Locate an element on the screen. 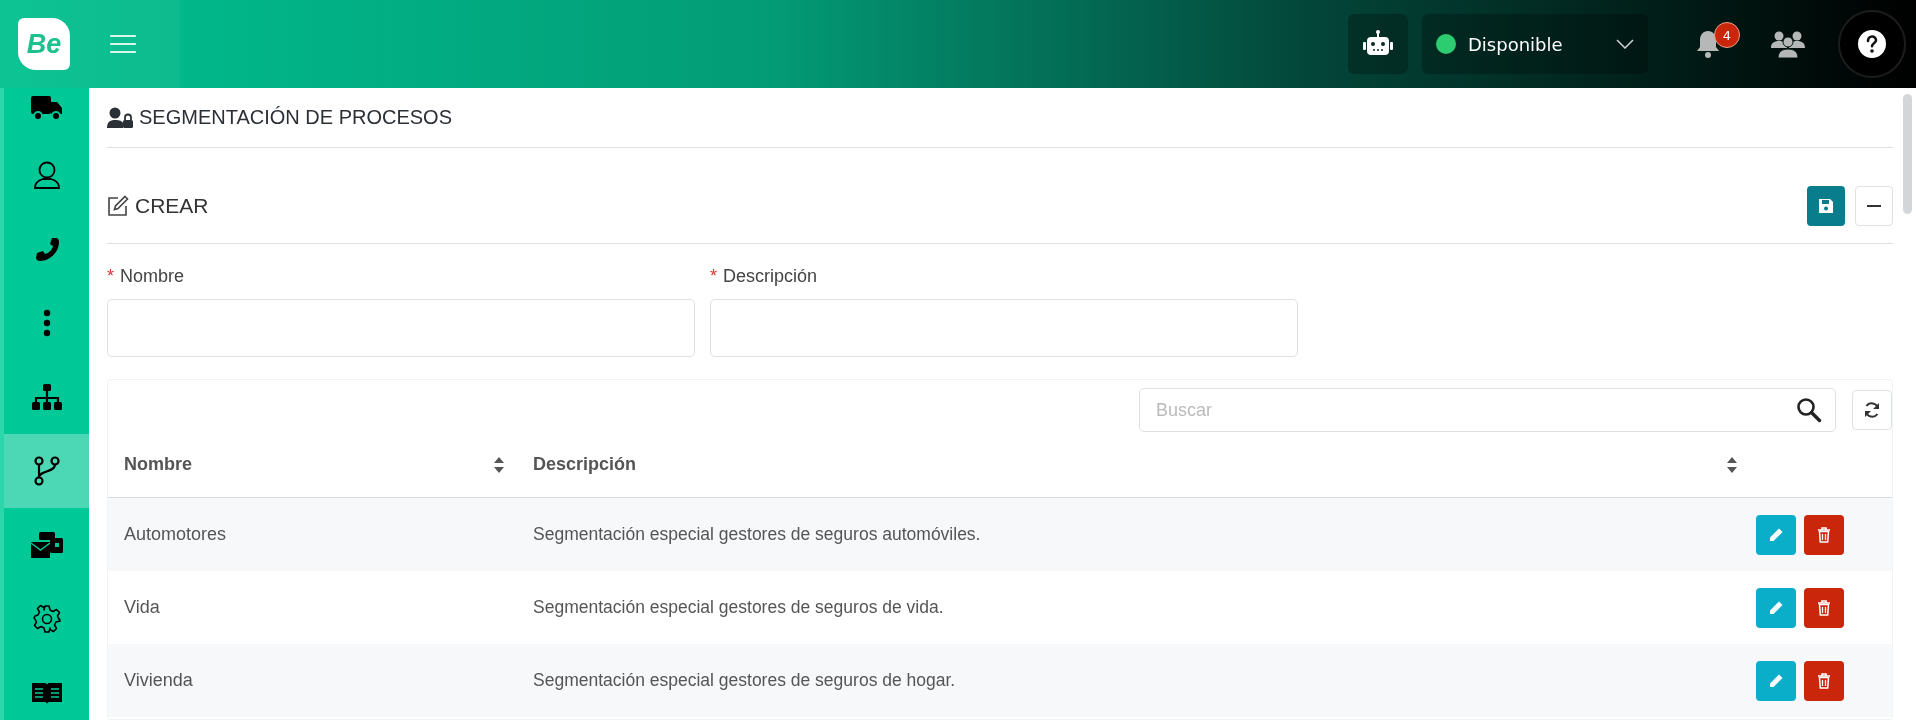 This screenshot has height=720, width=1916. bell-icon is located at coordinates (1708, 44).